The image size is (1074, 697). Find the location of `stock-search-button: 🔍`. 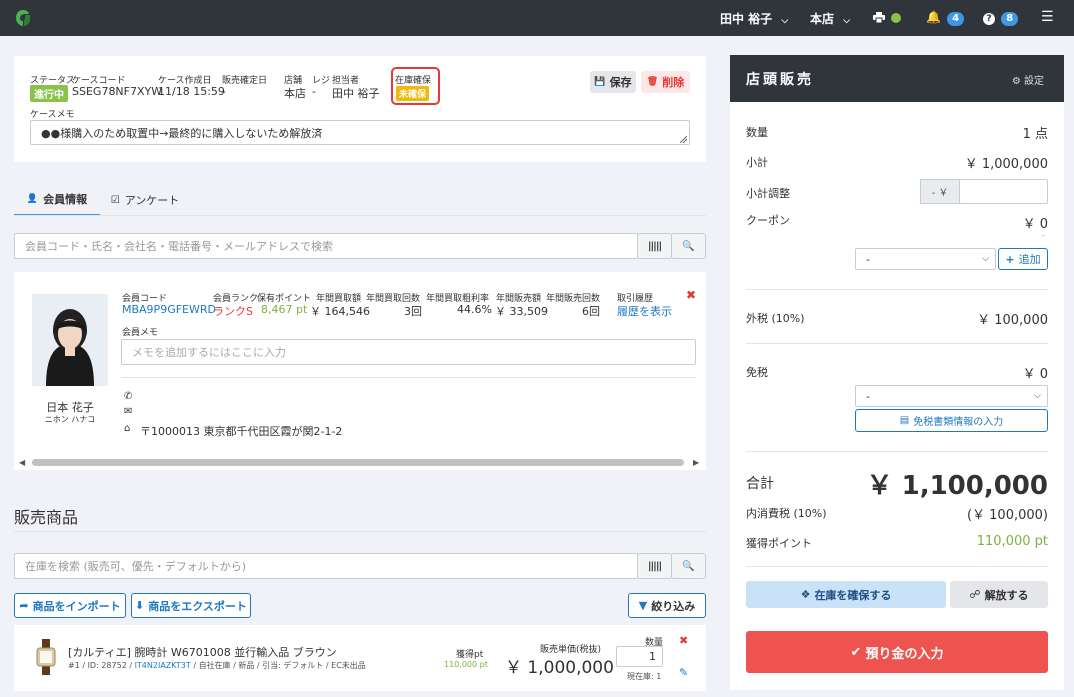

stock-search-button: 🔍 is located at coordinates (688, 566).